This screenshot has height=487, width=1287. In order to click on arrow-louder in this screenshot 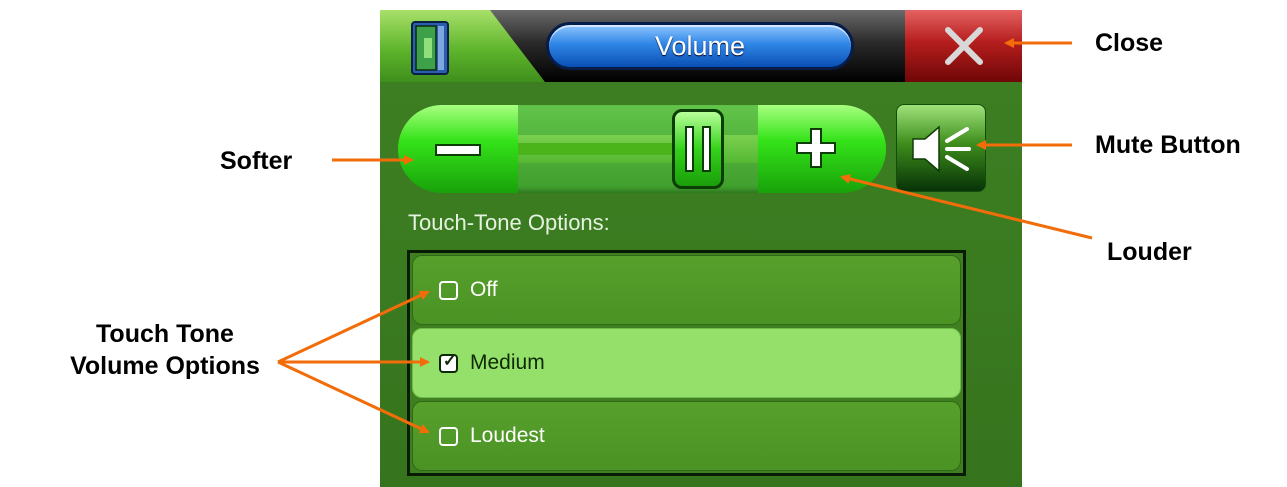, I will do `click(966, 207)`.